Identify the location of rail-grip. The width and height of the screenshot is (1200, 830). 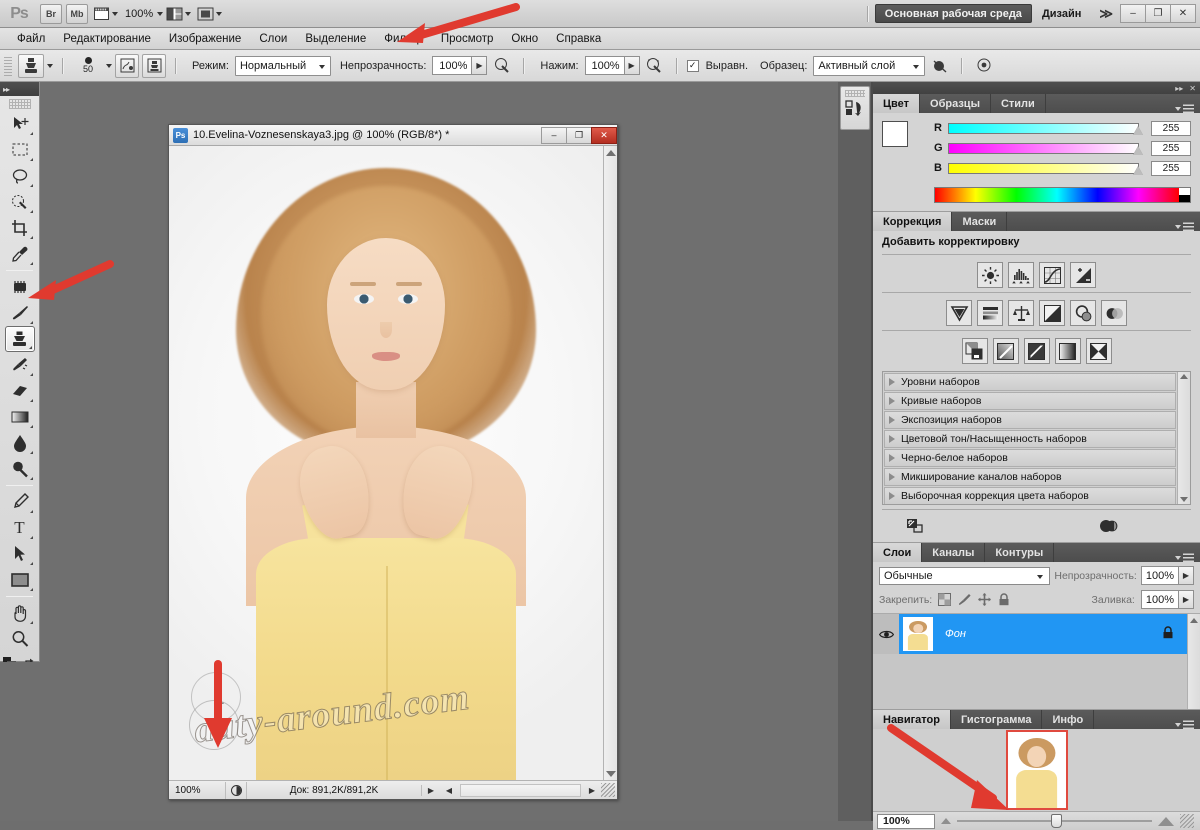
(854, 93).